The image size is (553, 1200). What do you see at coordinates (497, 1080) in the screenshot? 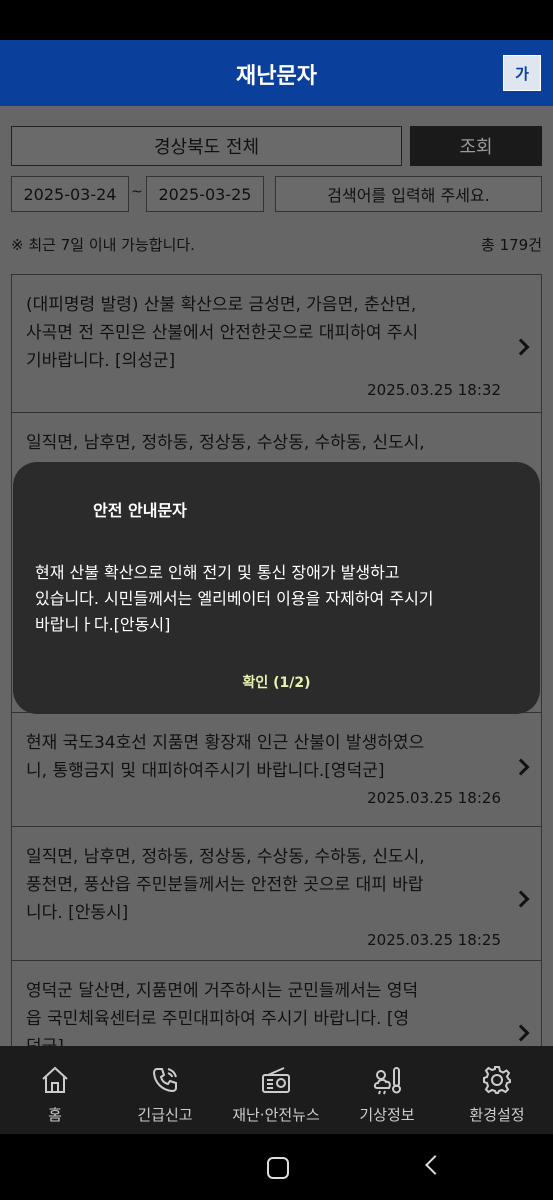
I see `gear-icon` at bounding box center [497, 1080].